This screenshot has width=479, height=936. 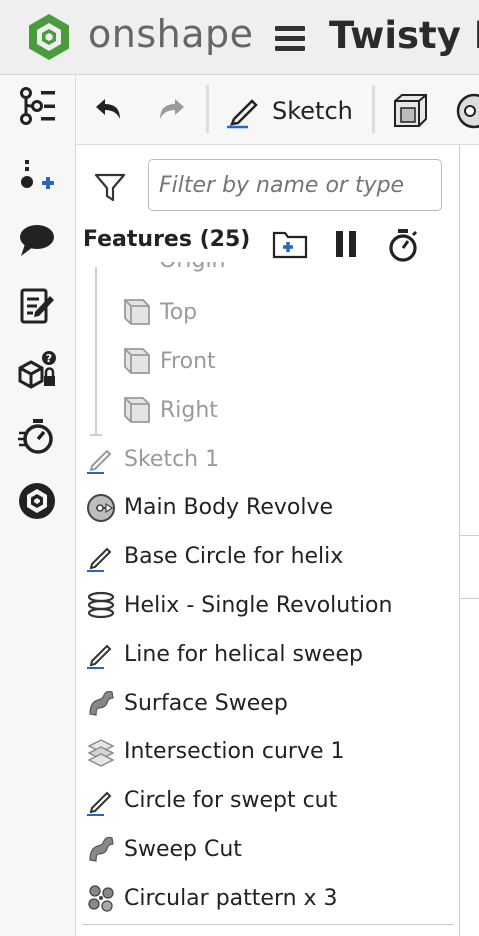 I want to click on undo-button, so click(x=108, y=111).